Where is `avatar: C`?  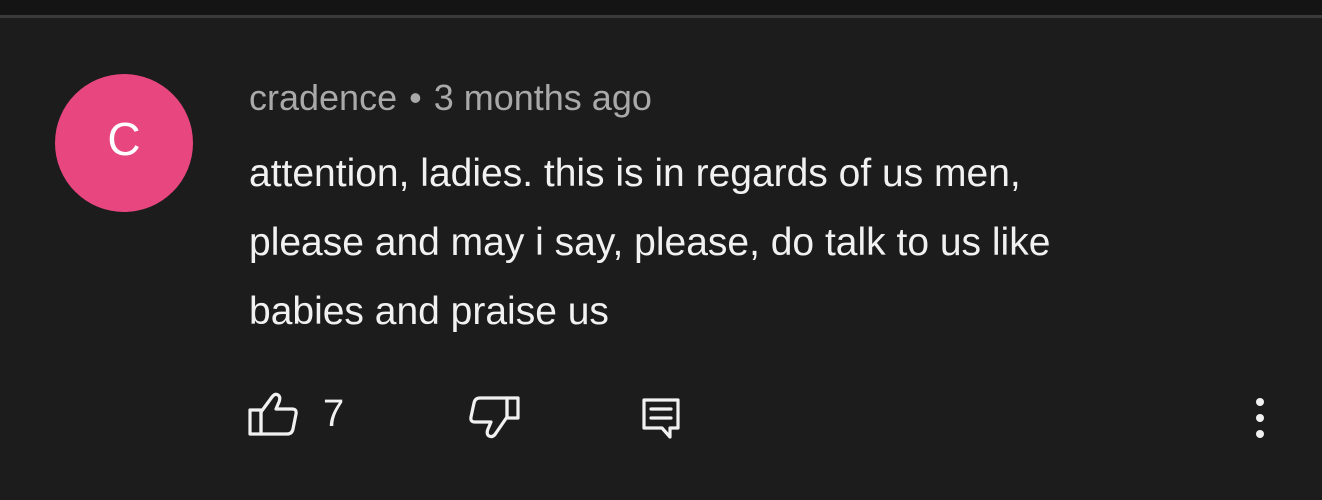
avatar: C is located at coordinates (124, 143).